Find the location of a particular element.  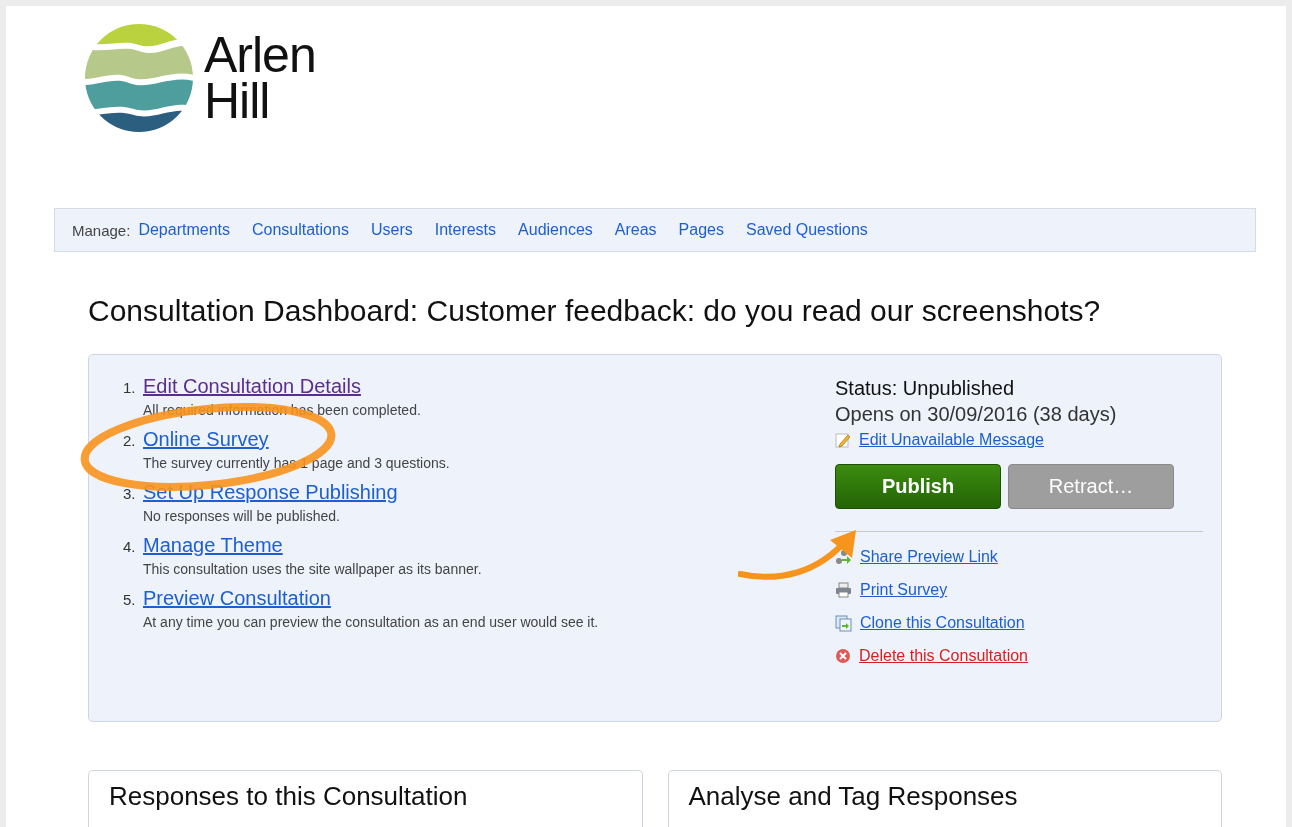

card-title: Analyse and Tag Responses is located at coordinates (853, 796).